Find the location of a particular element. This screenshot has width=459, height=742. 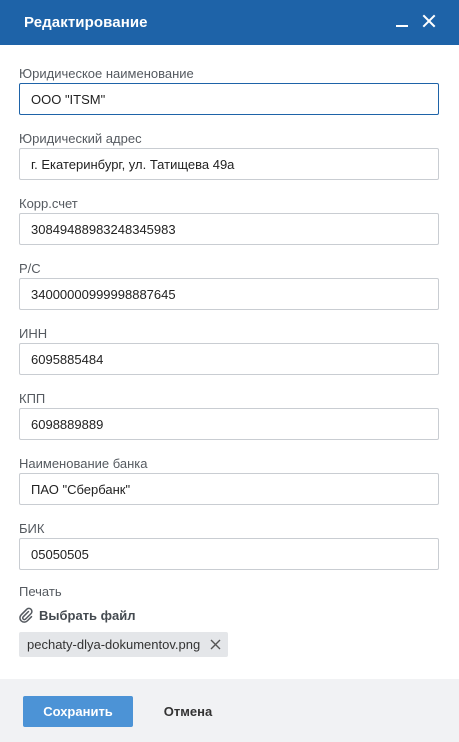

field-bik: БИК is located at coordinates (229, 549).